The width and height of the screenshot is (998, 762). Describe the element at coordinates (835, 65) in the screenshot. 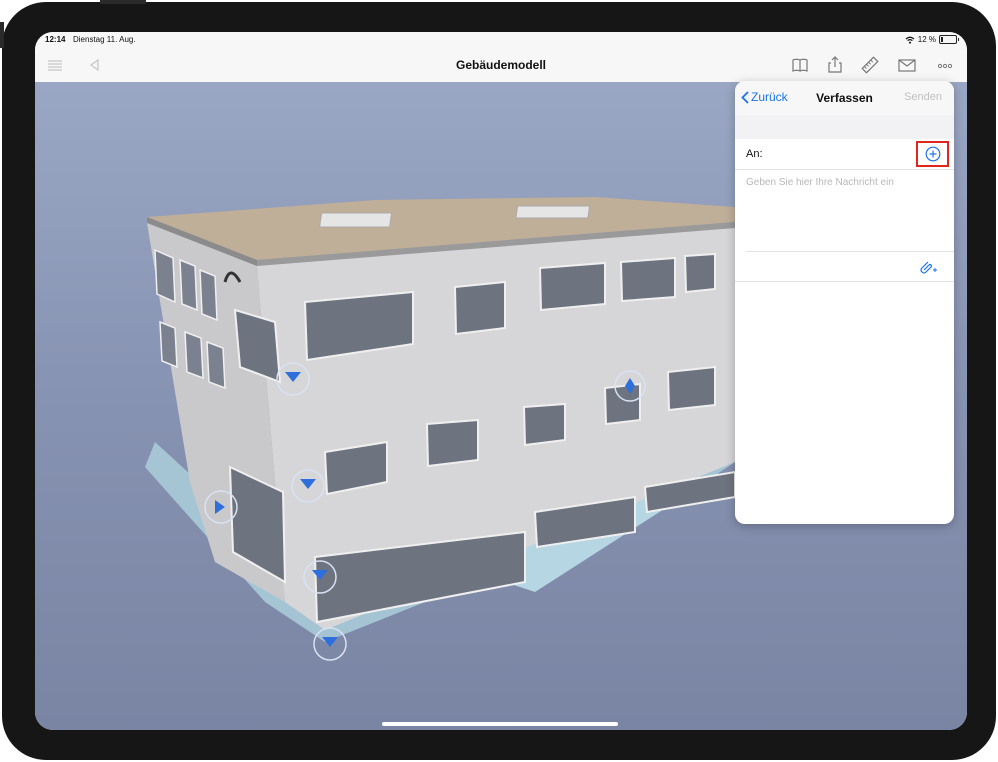

I see `share-icon` at that location.